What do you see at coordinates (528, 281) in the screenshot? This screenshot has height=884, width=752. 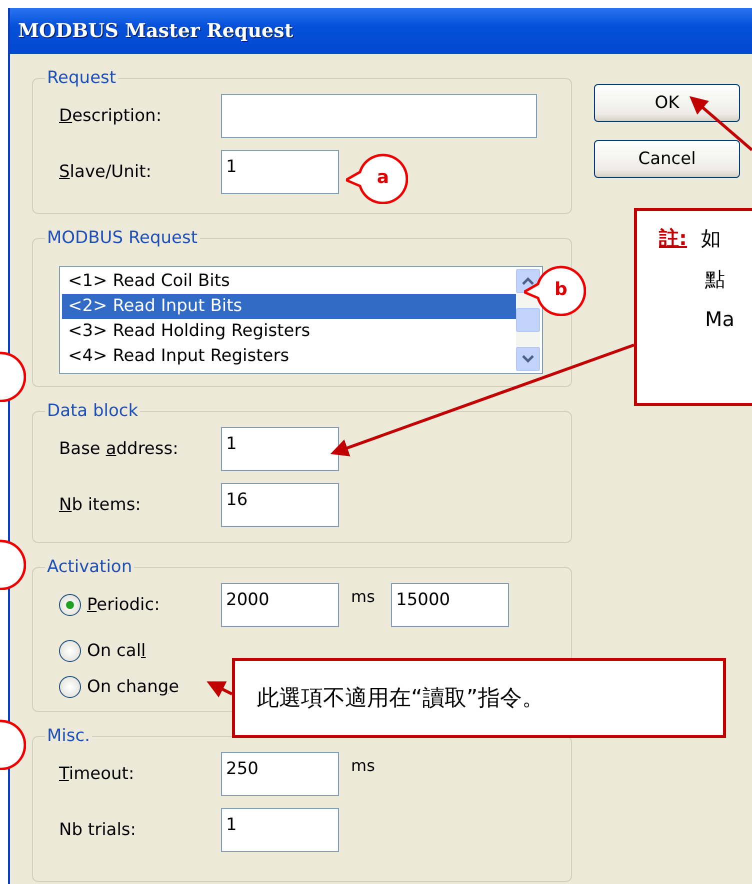 I see `chevron-up-icon` at bounding box center [528, 281].